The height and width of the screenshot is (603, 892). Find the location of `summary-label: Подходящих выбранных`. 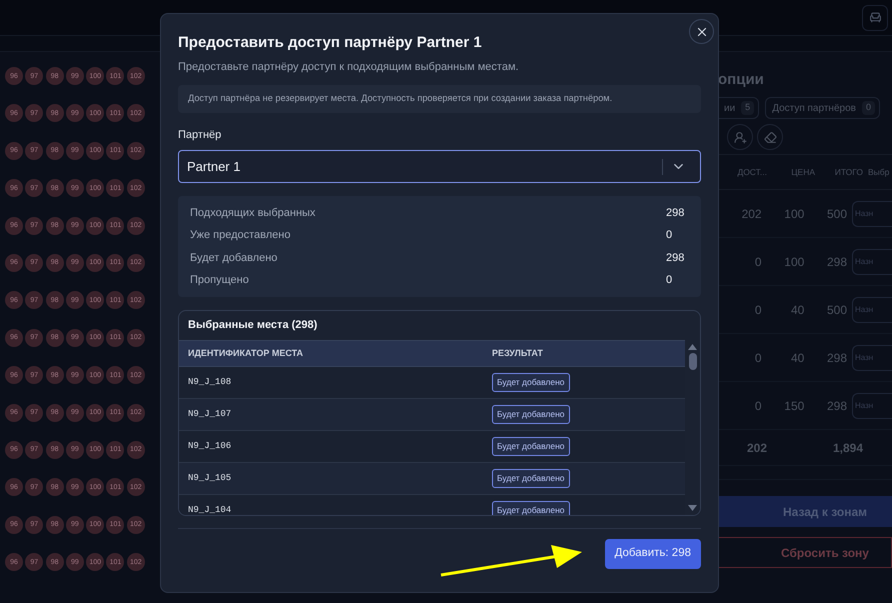

summary-label: Подходящих выбранных is located at coordinates (253, 213).